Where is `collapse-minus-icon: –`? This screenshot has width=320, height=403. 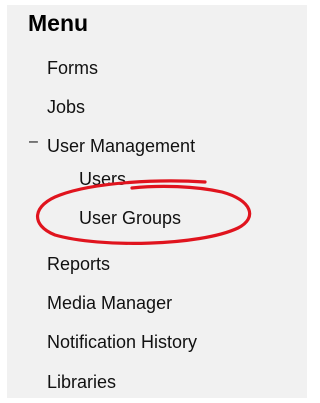 collapse-minus-icon: – is located at coordinates (33, 142).